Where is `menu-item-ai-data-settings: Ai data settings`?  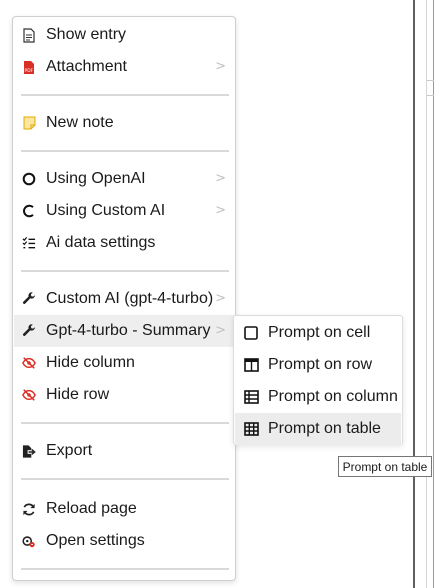
menu-item-ai-data-settings: Ai data settings is located at coordinates (124, 243).